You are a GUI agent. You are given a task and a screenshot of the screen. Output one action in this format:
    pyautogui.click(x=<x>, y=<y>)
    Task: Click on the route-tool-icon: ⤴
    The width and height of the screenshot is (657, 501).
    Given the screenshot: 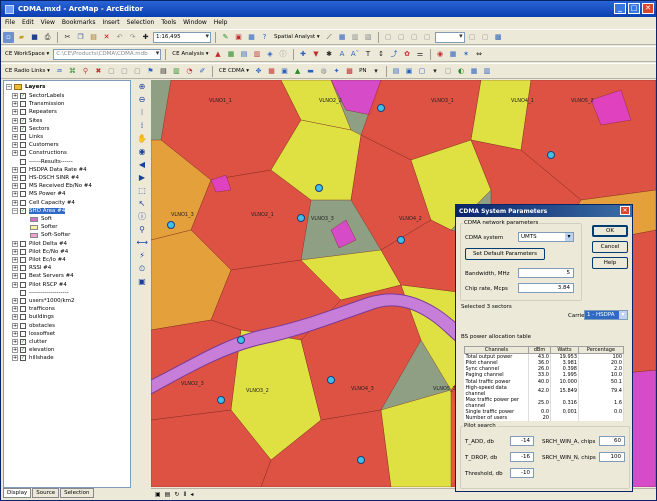 What is the action you would take?
    pyautogui.click(x=394, y=54)
    